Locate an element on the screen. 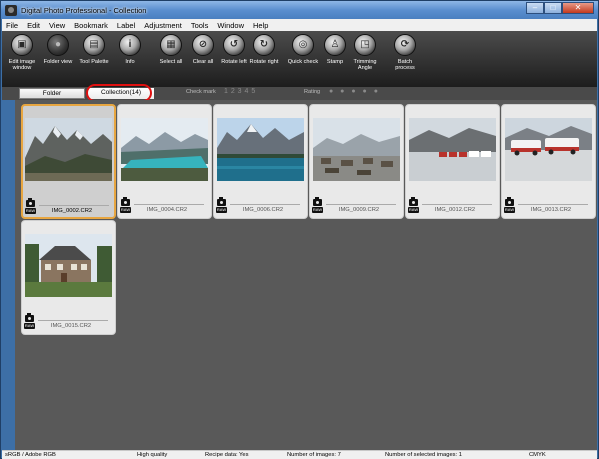  clear-all-icon: ⊘ is located at coordinates (203, 45).